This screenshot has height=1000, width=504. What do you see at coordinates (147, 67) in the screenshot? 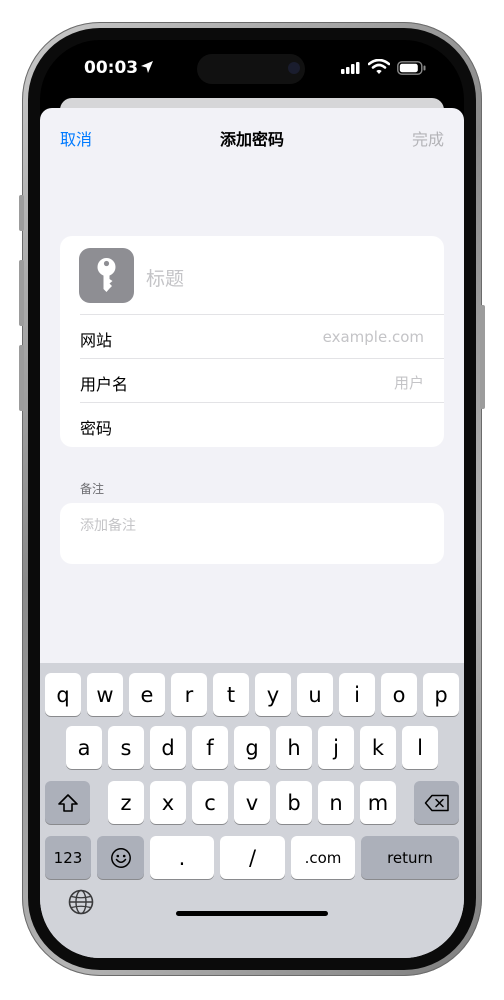
I see `location-arrow-icon` at bounding box center [147, 67].